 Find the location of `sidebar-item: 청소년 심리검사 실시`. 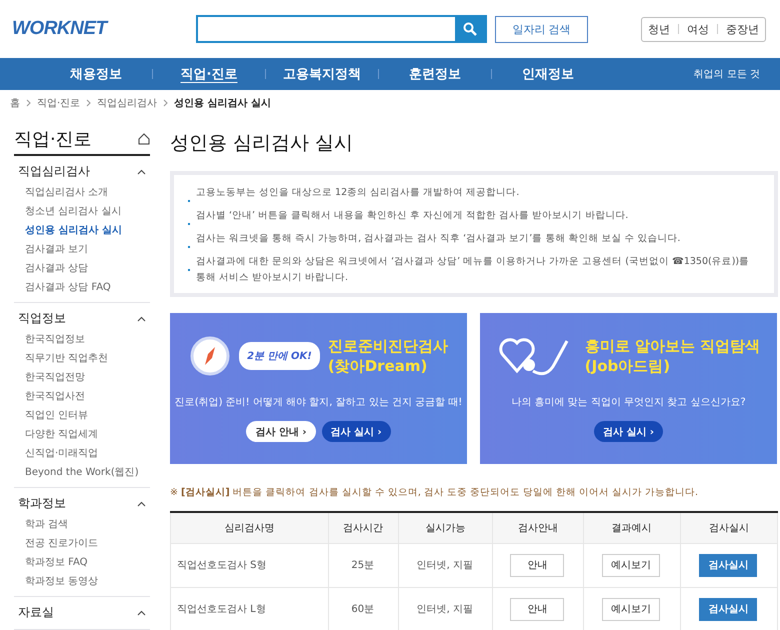

sidebar-item: 청소년 심리검사 실시 is located at coordinates (82, 211).